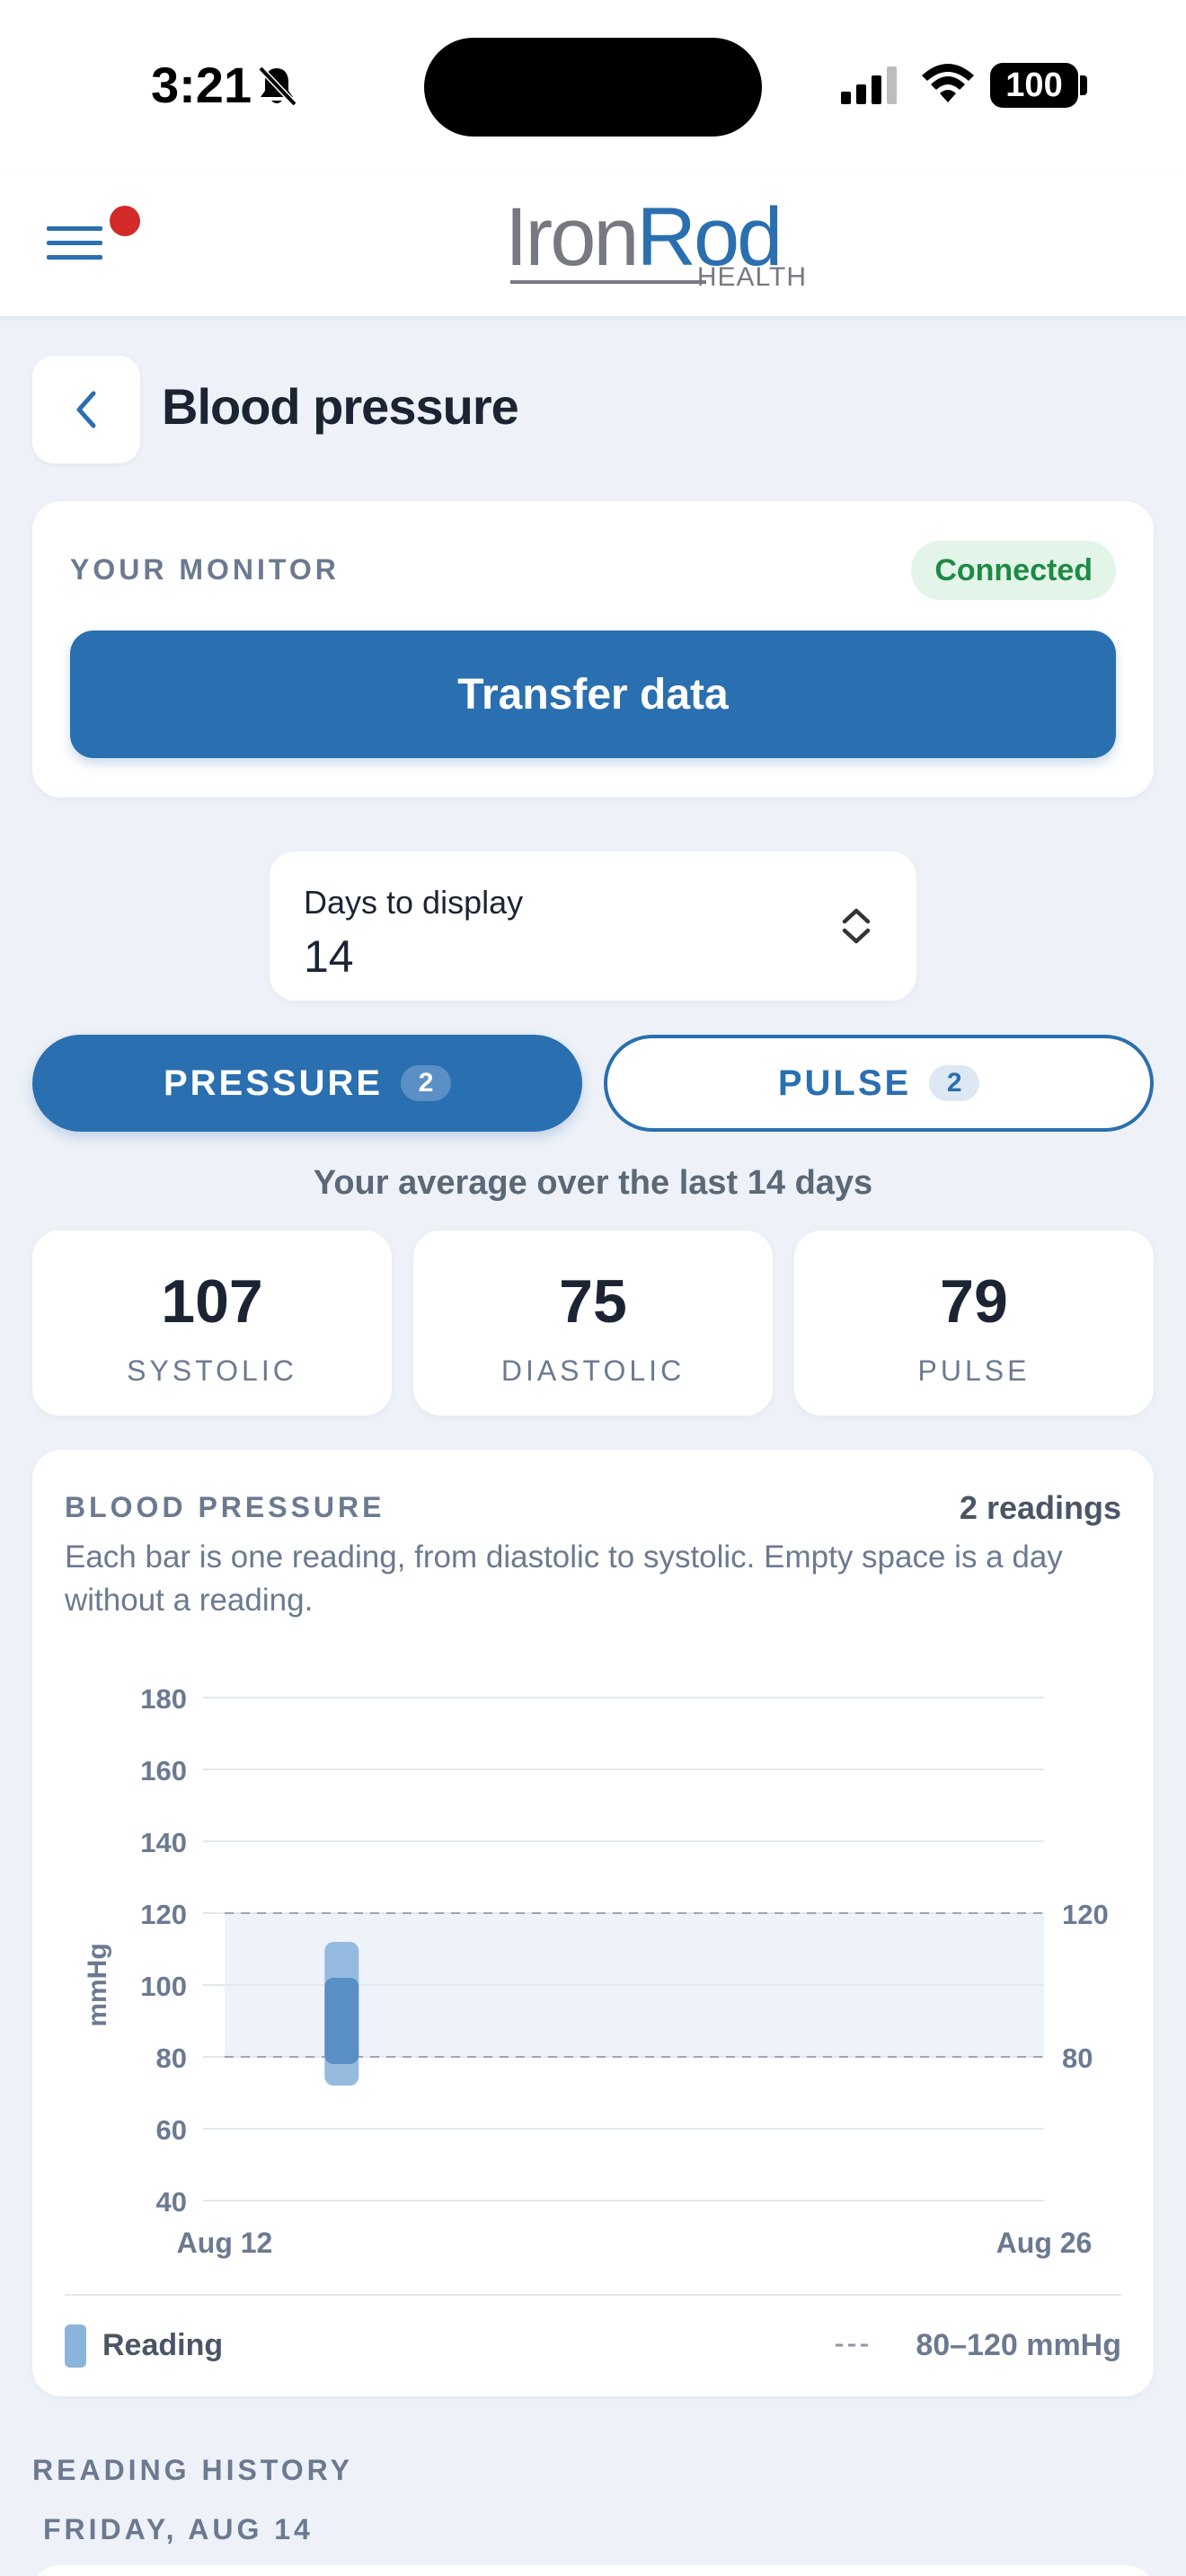  What do you see at coordinates (426, 1083) in the screenshot?
I see `tab-pressure-count: 2` at bounding box center [426, 1083].